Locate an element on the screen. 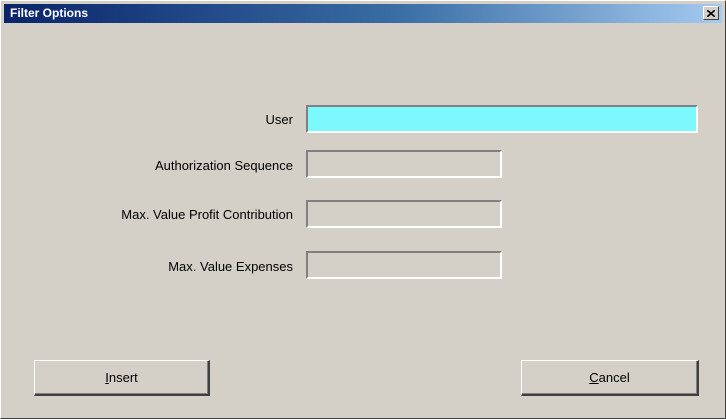  insert-button-label: nsert is located at coordinates (123, 377).